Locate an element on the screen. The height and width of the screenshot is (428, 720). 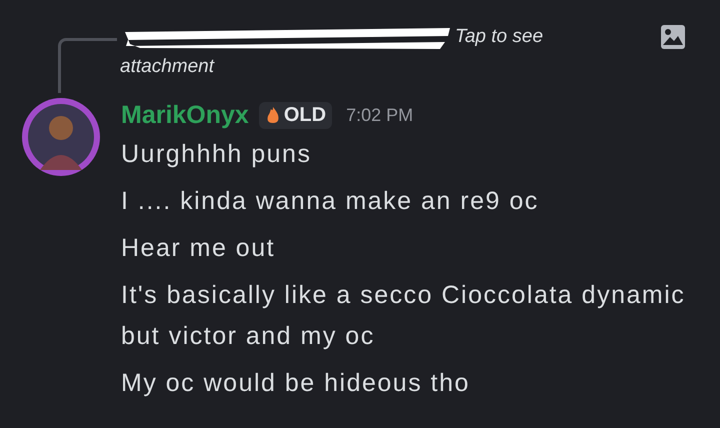
image-icon is located at coordinates (673, 37).